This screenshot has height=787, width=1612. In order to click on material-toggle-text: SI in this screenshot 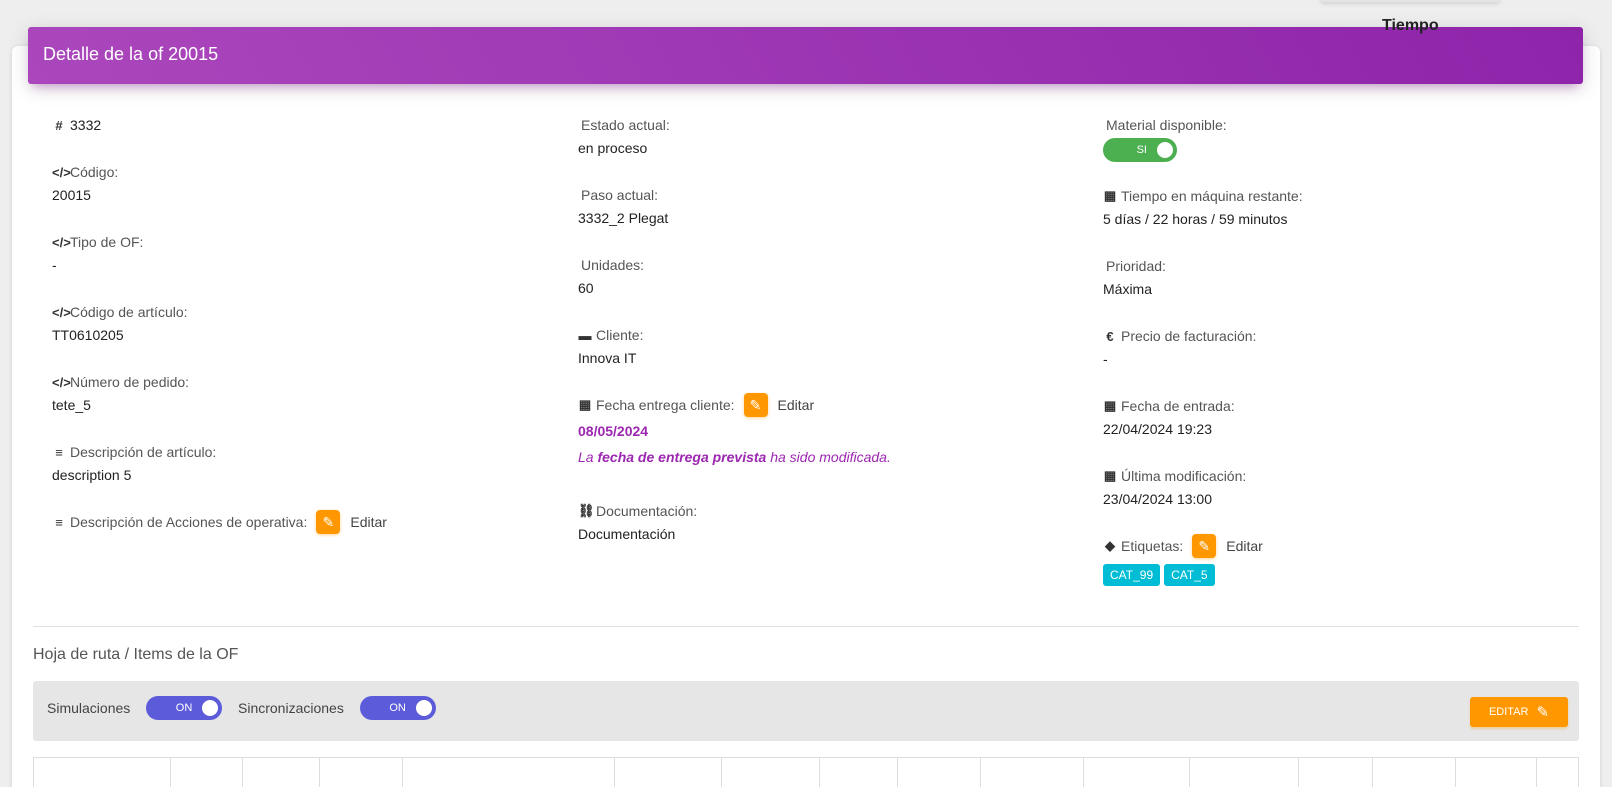, I will do `click(1141, 150)`.